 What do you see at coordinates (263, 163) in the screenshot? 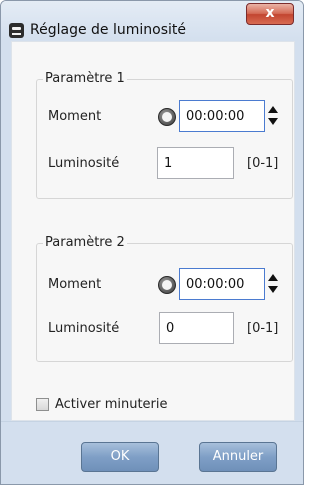
I see `luminosity-range-1: [0-1]` at bounding box center [263, 163].